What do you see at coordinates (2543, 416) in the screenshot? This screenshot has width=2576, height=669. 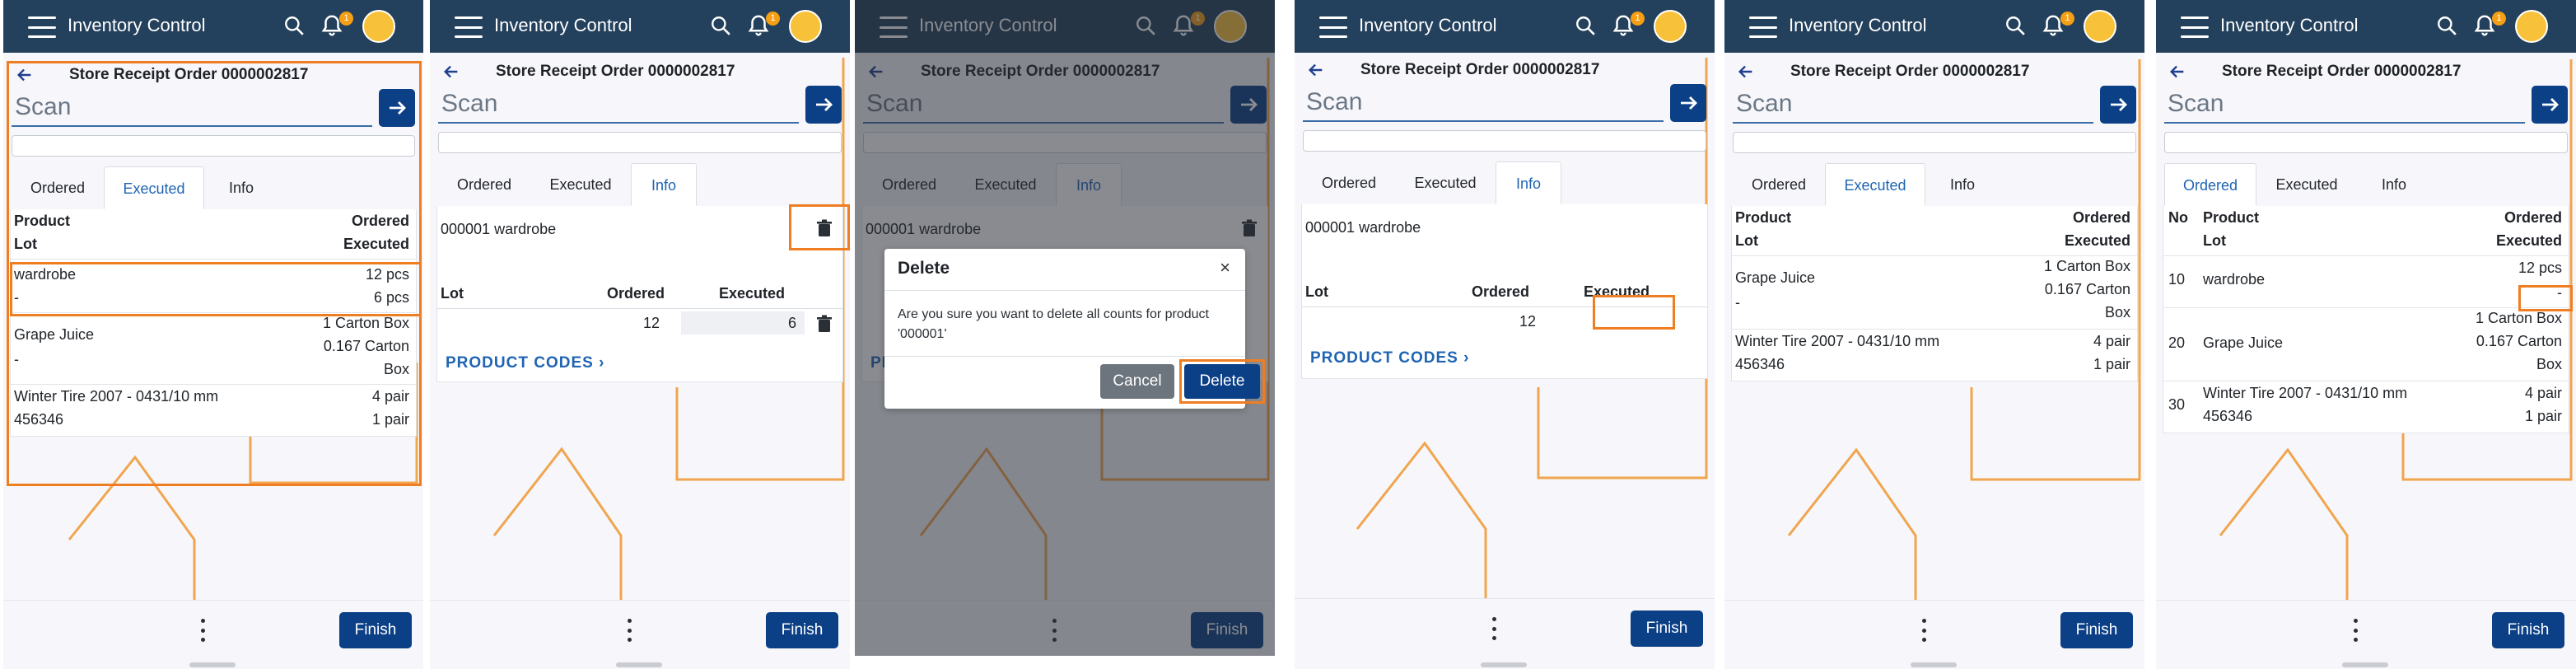 I see `item-executed: 1 pair` at bounding box center [2543, 416].